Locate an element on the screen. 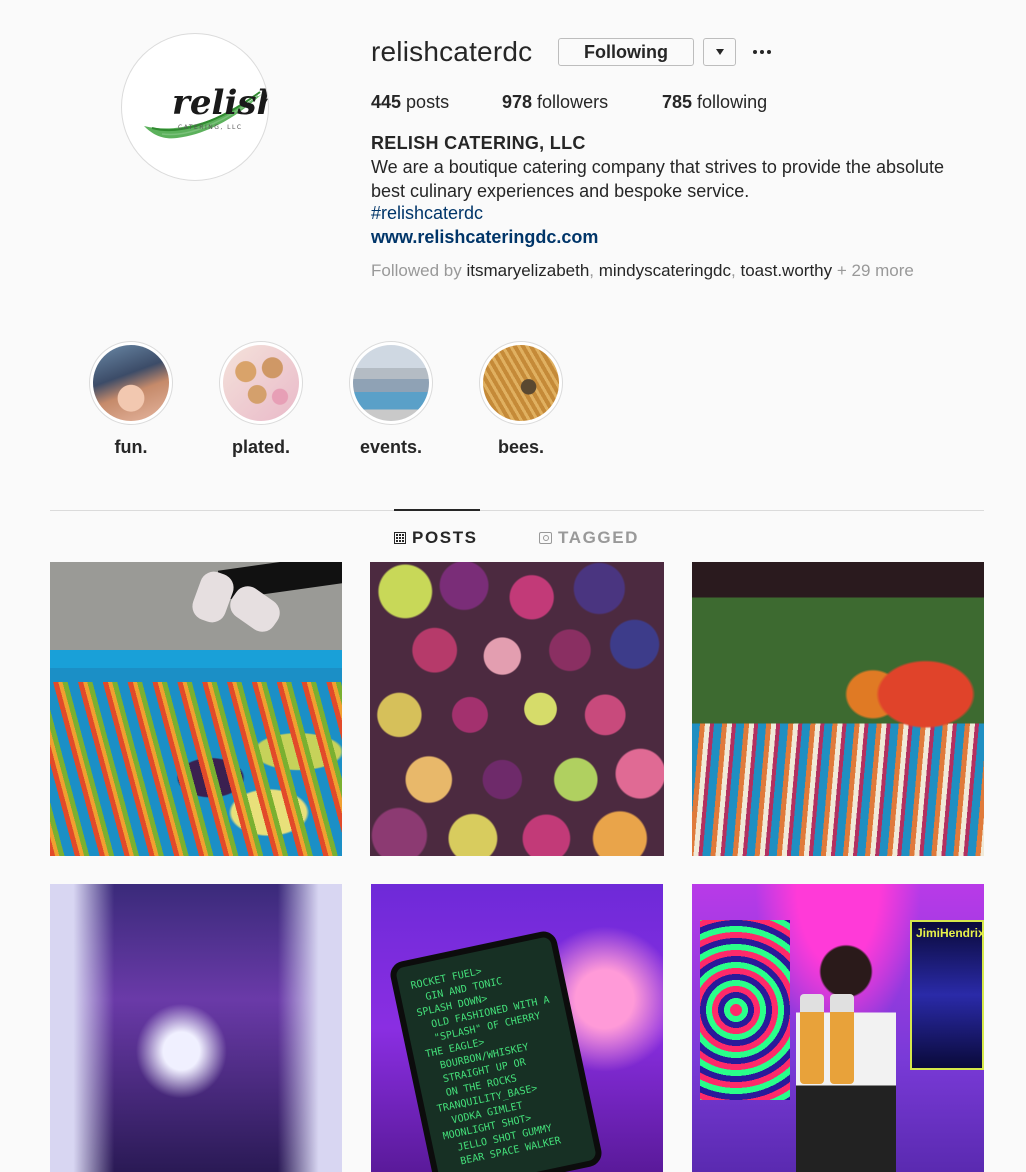  logo-subtext: CATERING, LLC is located at coordinates (210, 127).